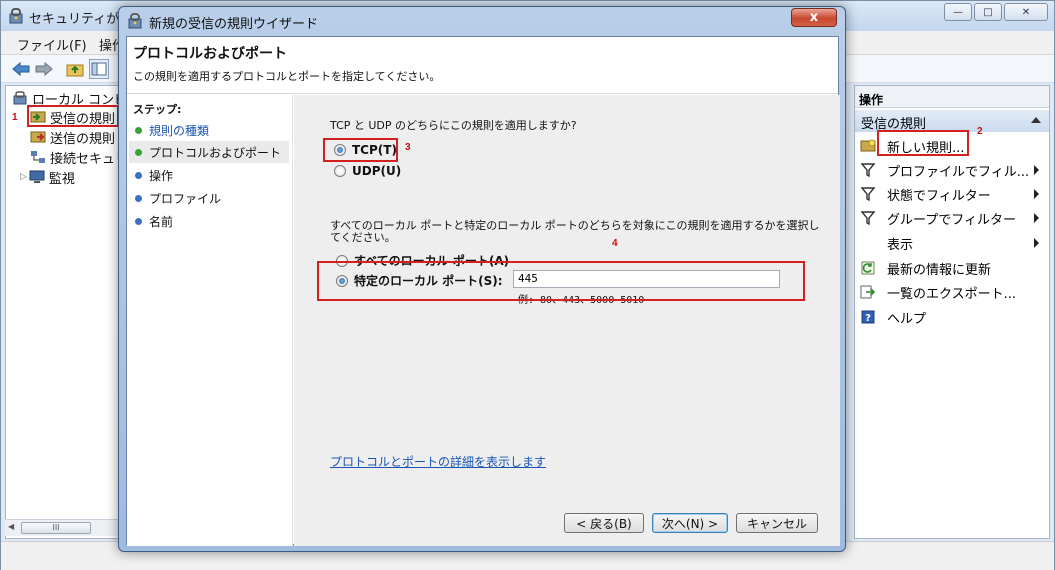  What do you see at coordinates (161, 175) in the screenshot?
I see `step-label: 操作` at bounding box center [161, 175].